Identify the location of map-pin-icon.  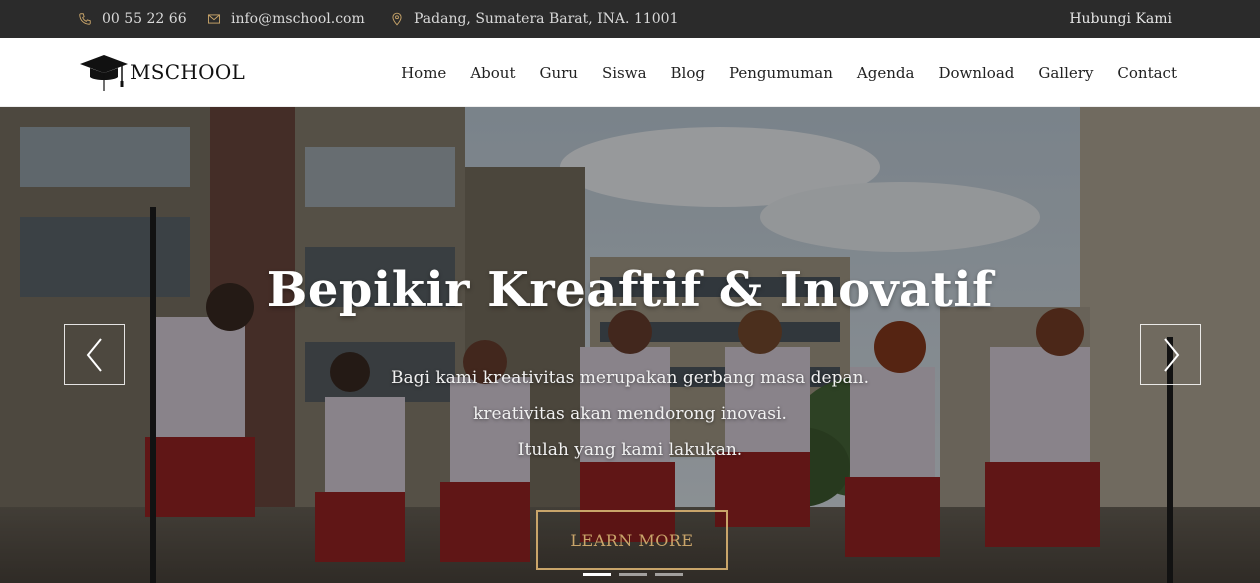
(397, 19).